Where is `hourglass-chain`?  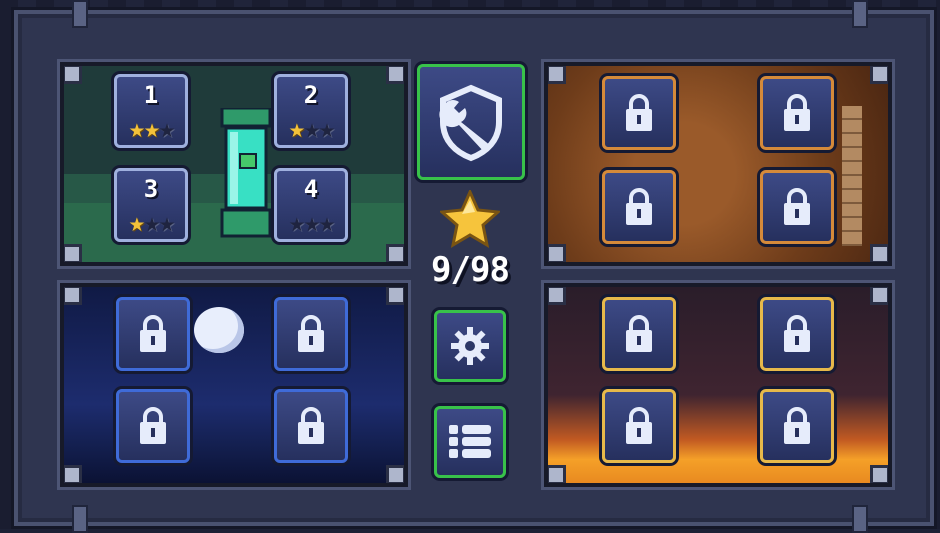
hourglass-chain is located at coordinates (852, 176).